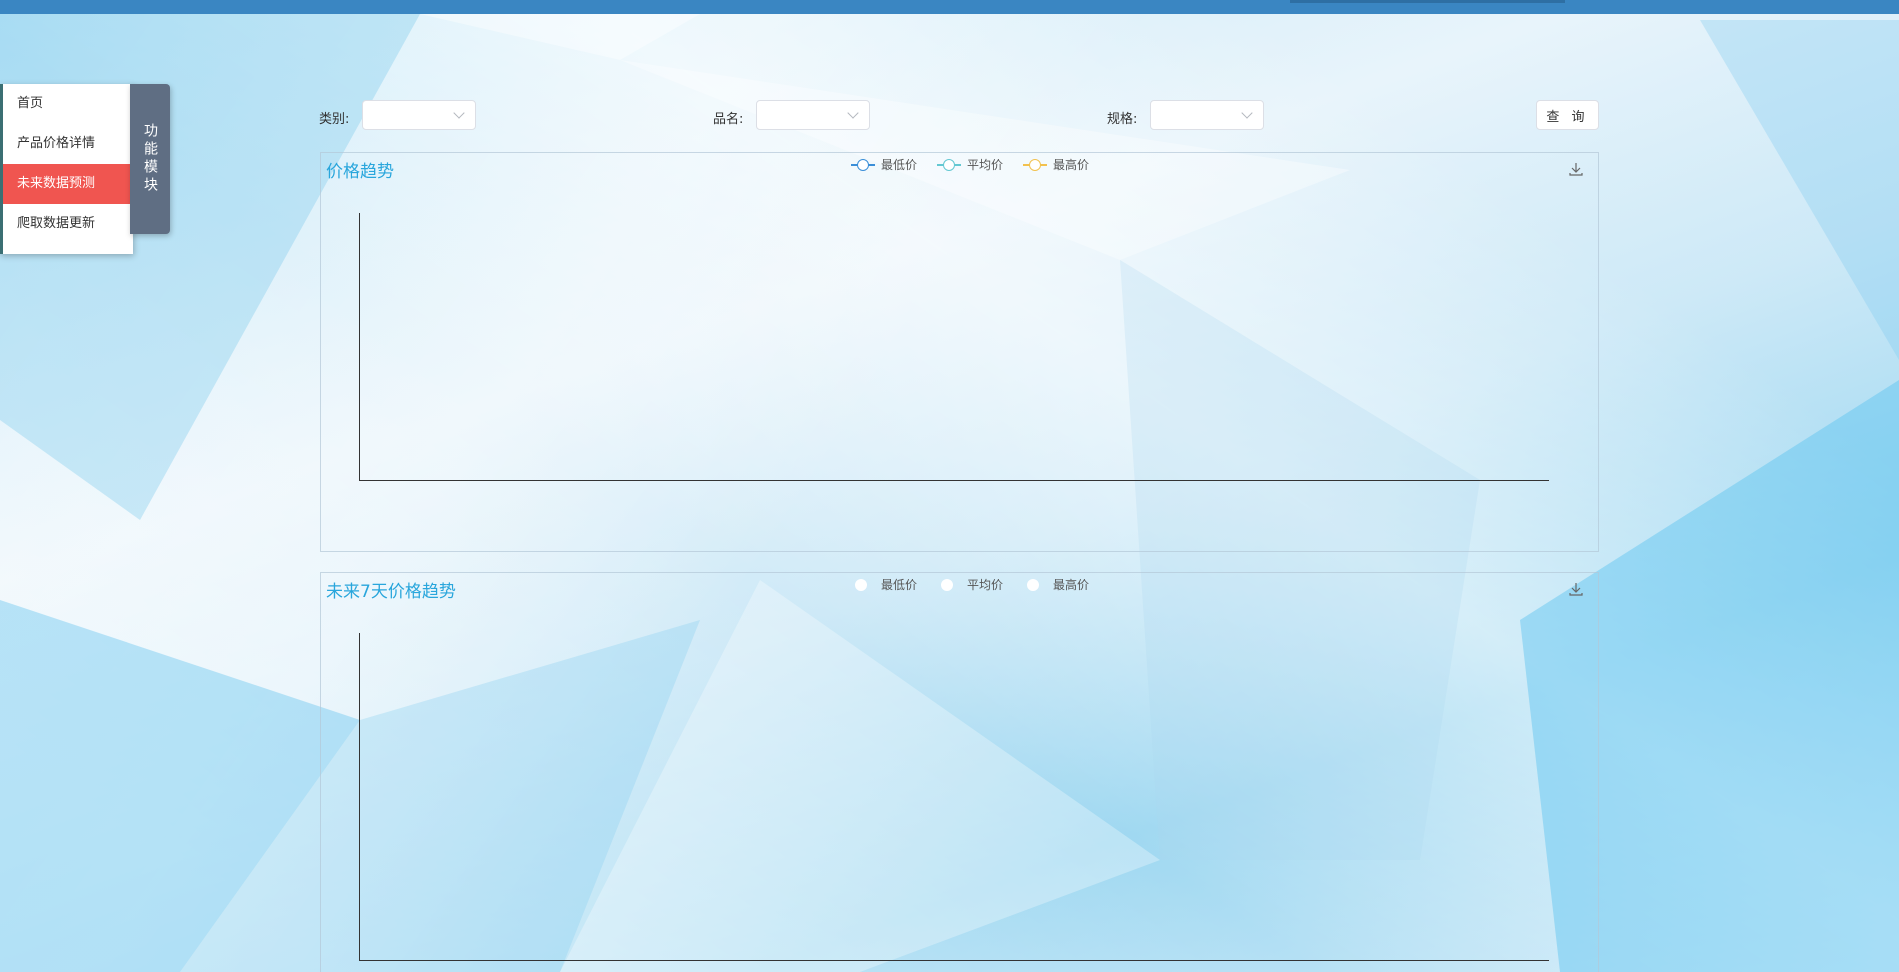 This screenshot has width=1899, height=972. Describe the element at coordinates (1207, 115) in the screenshot. I see `spec-select` at that location.